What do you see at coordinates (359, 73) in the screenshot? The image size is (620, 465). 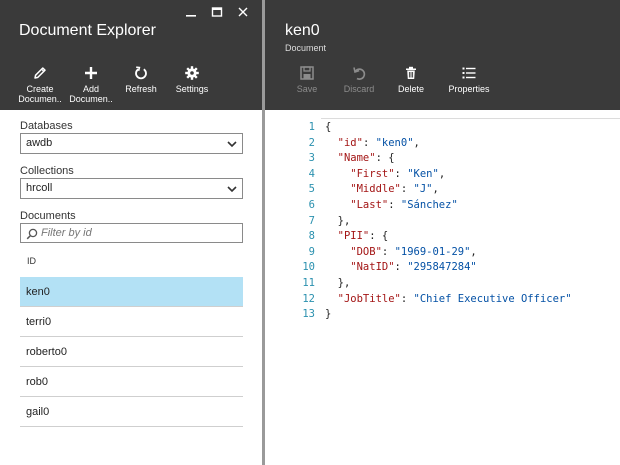 I see `undo-icon` at bounding box center [359, 73].